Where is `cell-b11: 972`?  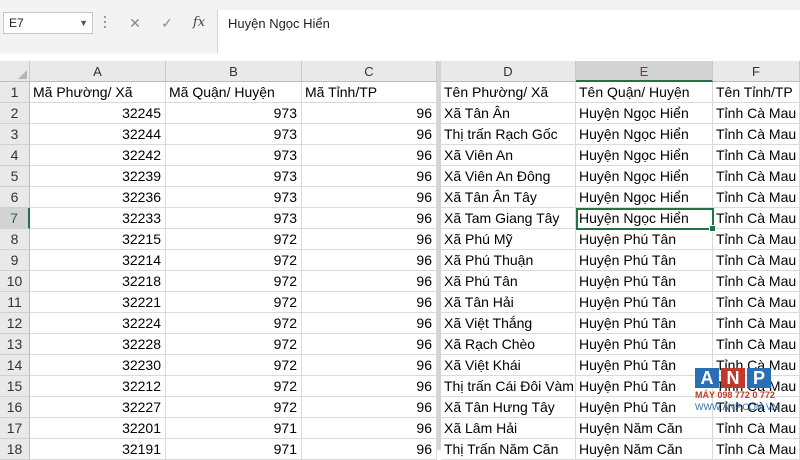
cell-b11: 972 is located at coordinates (234, 302).